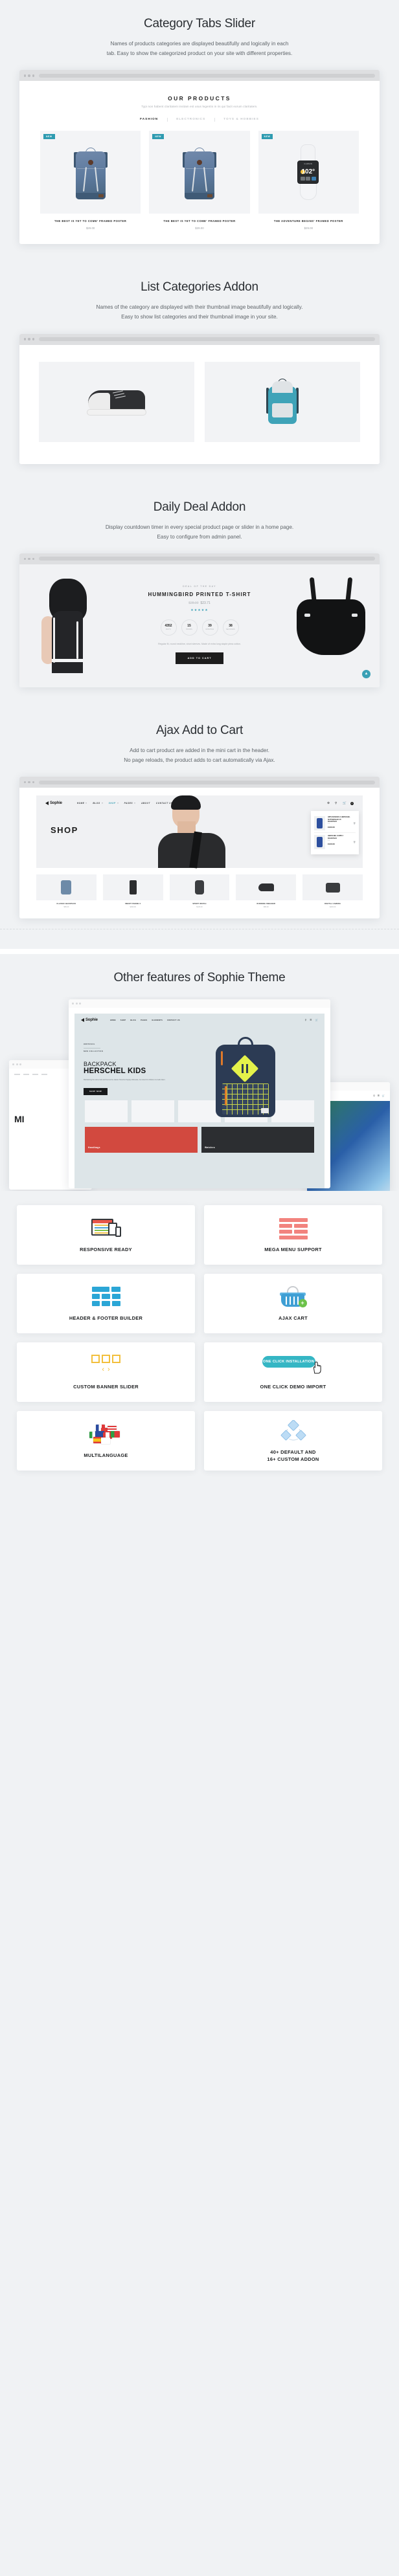  I want to click on theme-menu: HOME SHOP BLOG PAGES ELEMENTS CONTACT US, so click(145, 1020).